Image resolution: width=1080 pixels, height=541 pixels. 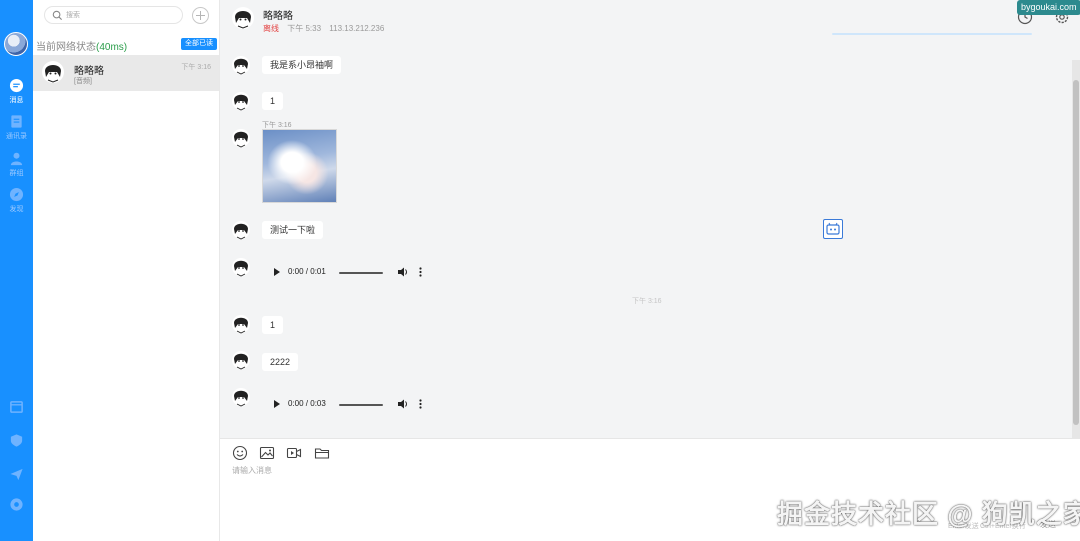 What do you see at coordinates (16, 44) in the screenshot?
I see `user-avatar` at bounding box center [16, 44].